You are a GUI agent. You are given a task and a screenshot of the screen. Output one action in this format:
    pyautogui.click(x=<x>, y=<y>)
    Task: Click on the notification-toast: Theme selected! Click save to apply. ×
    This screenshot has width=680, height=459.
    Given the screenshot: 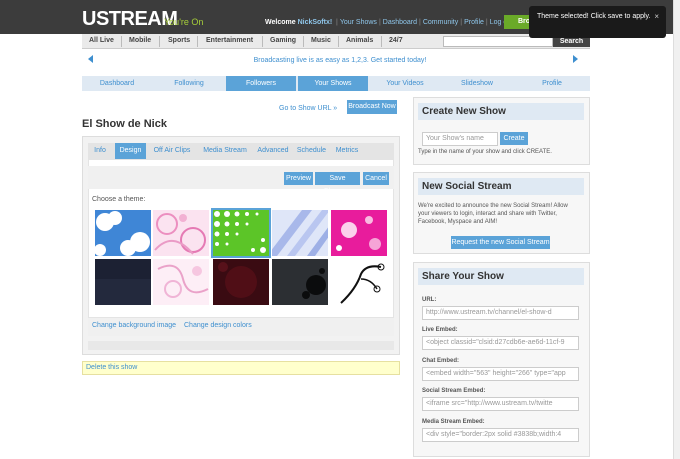 What is the action you would take?
    pyautogui.click(x=597, y=22)
    